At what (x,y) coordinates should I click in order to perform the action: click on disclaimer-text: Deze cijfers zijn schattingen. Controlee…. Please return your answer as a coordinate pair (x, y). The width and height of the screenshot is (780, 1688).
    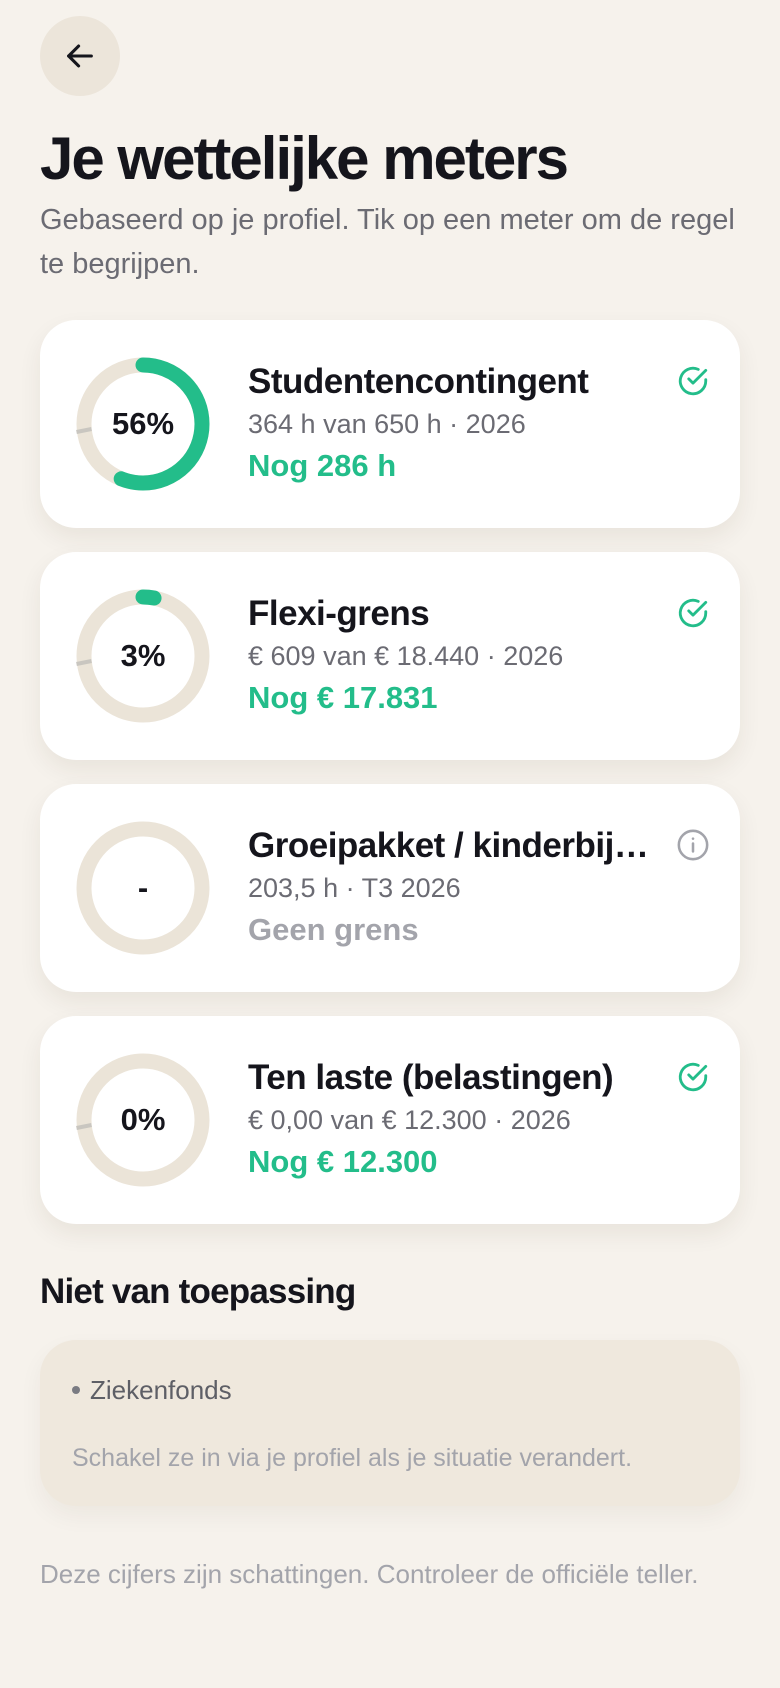
    Looking at the image, I should click on (369, 1574).